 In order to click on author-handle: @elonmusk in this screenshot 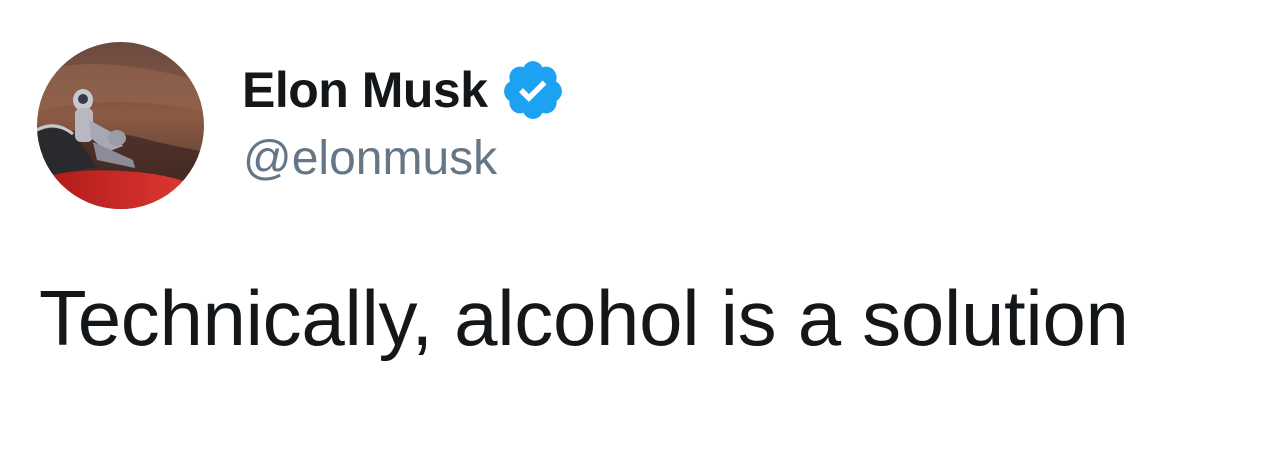, I will do `click(370, 159)`.